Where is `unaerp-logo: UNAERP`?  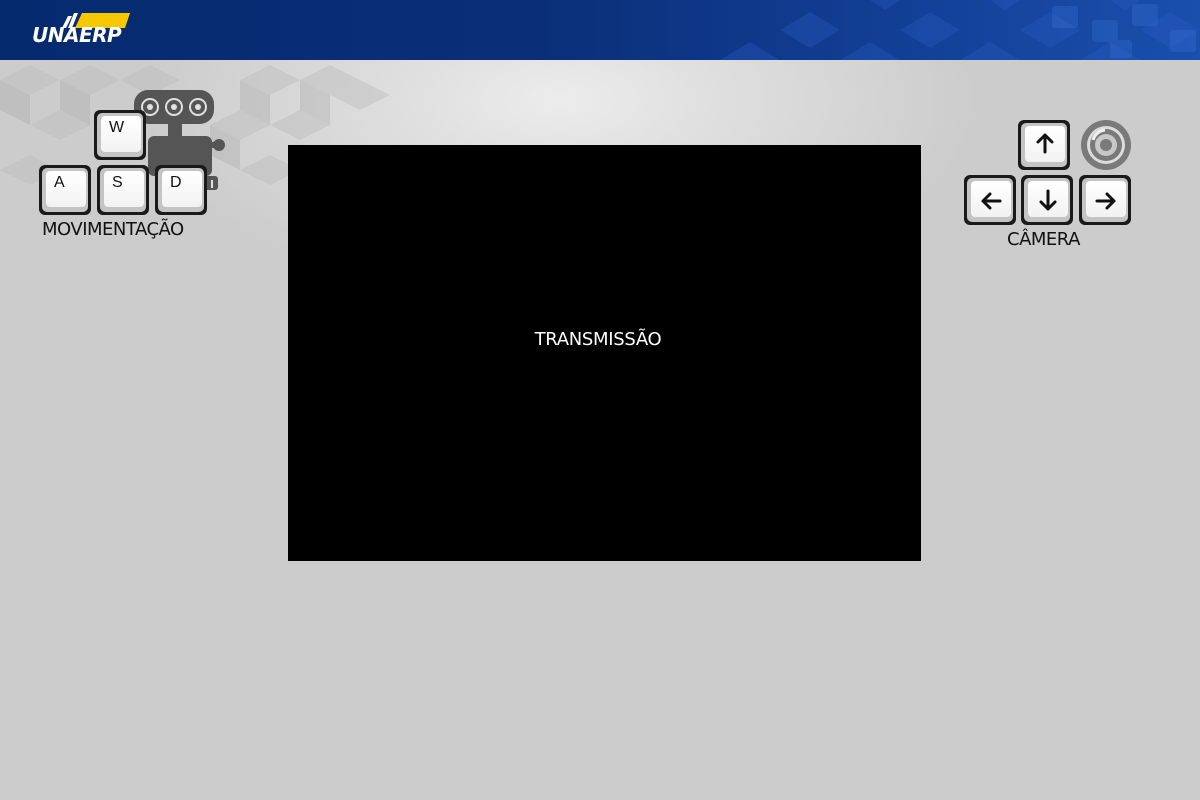
unaerp-logo: UNAERP is located at coordinates (82, 29).